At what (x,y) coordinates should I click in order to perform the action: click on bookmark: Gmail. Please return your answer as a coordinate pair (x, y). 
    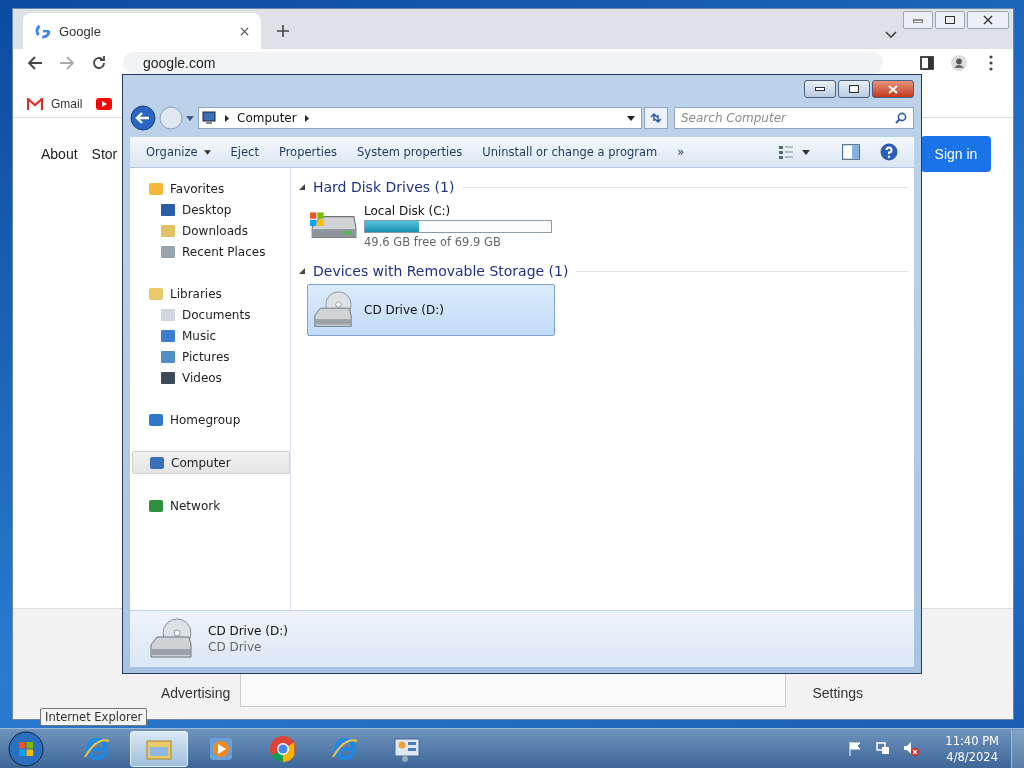
    Looking at the image, I should click on (55, 104).